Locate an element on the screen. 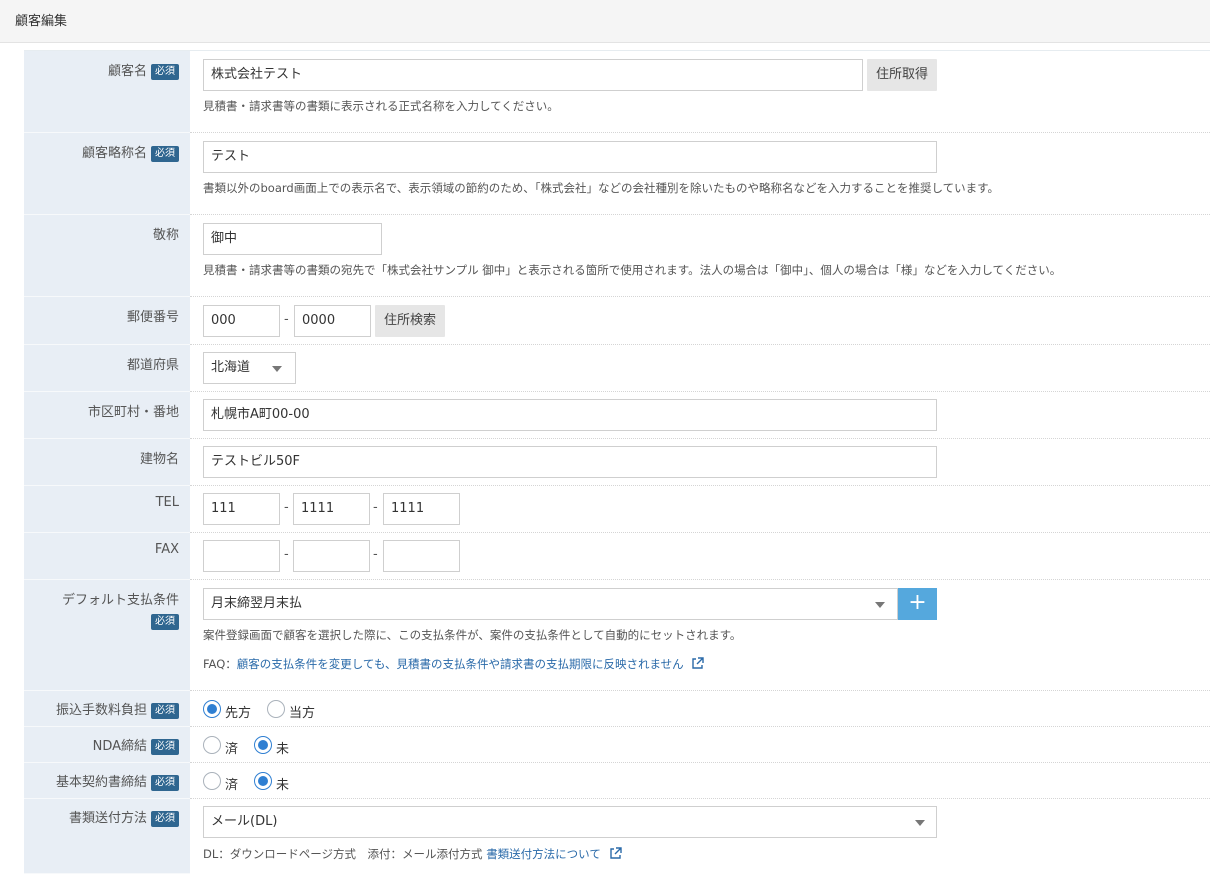 The image size is (1210, 874). row-prefecture: 都道府県 北海道 is located at coordinates (617, 368).